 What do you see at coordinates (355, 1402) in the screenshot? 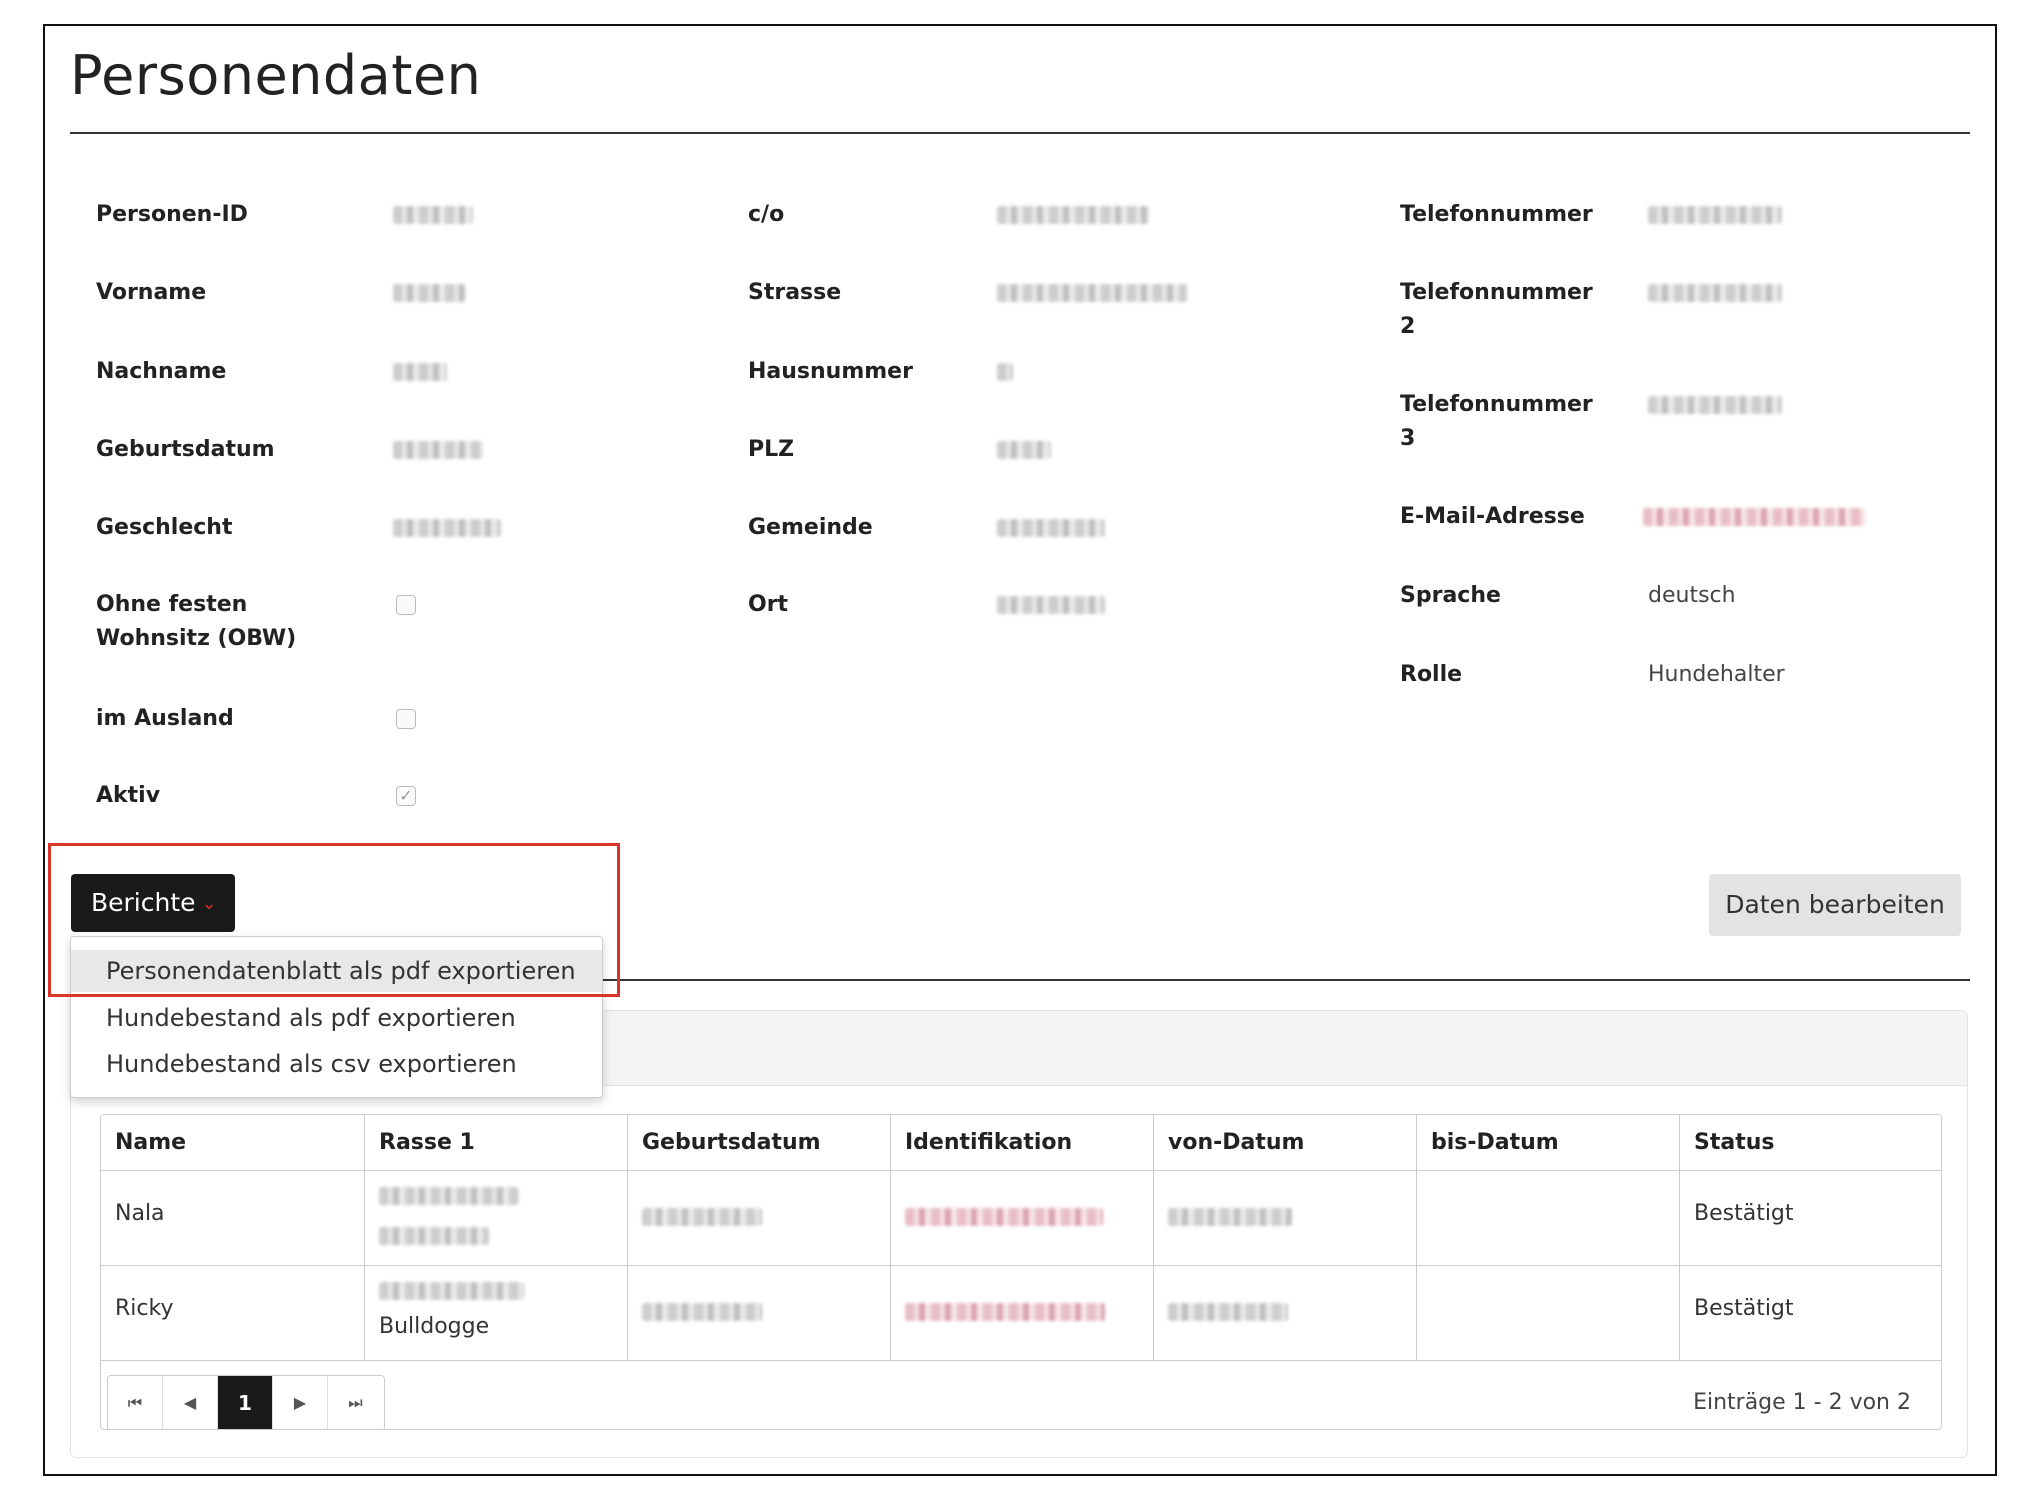
I see `last-page-icon: ⏭` at bounding box center [355, 1402].